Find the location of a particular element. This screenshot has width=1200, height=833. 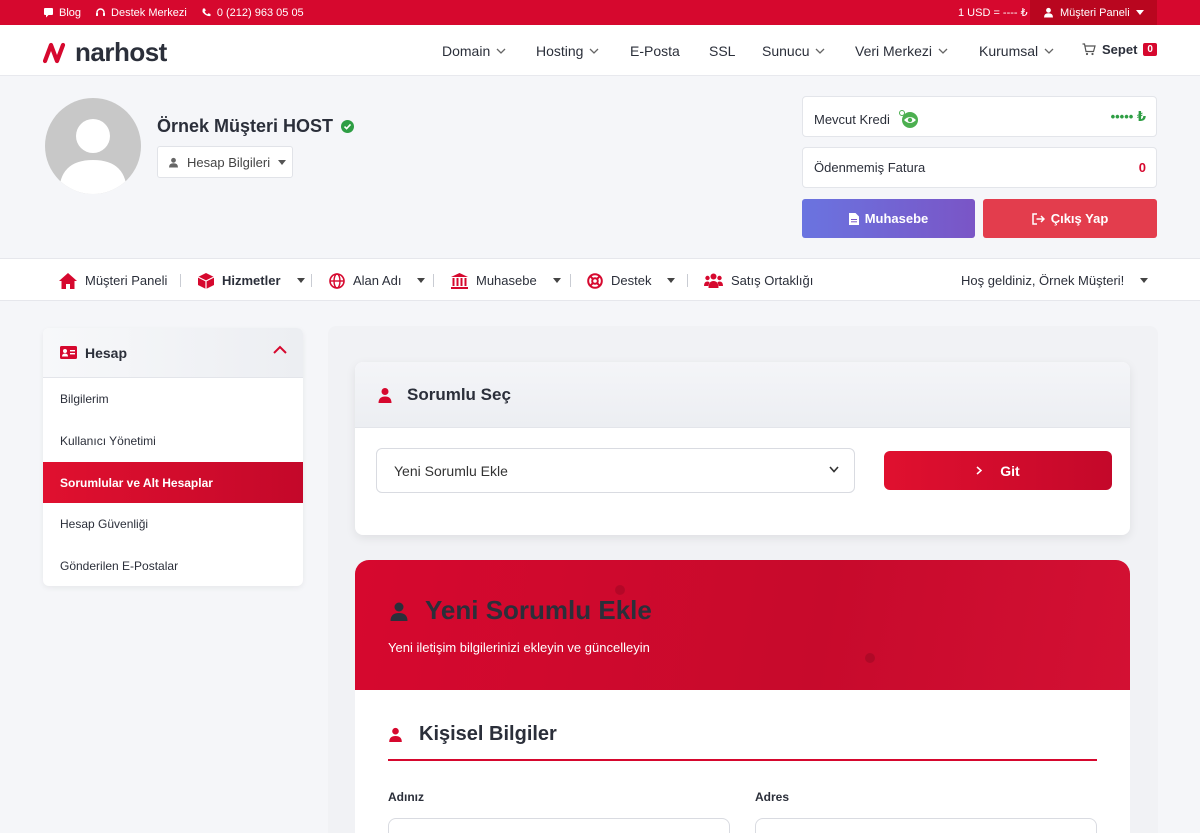

clientnav-domains: Alan Adı is located at coordinates (377, 280).